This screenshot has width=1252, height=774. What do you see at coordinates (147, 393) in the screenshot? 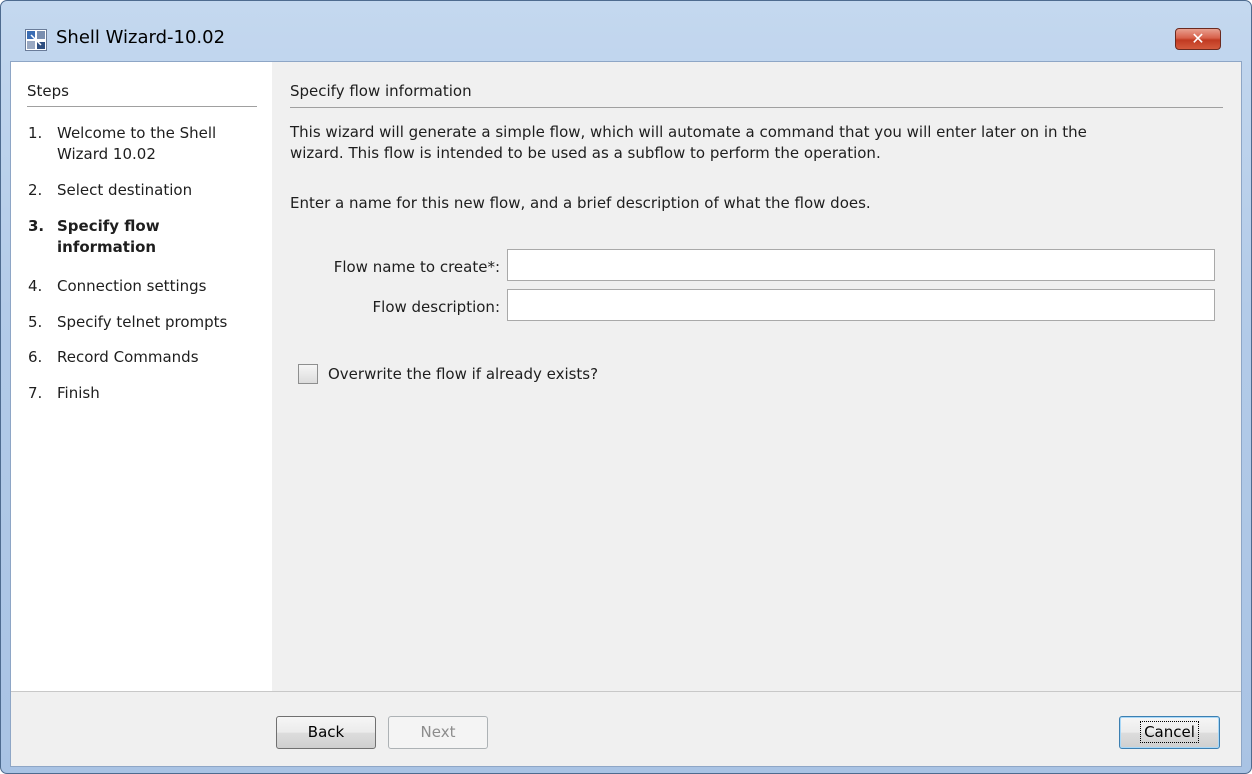
I see `step-finish: 7. Finish` at bounding box center [147, 393].